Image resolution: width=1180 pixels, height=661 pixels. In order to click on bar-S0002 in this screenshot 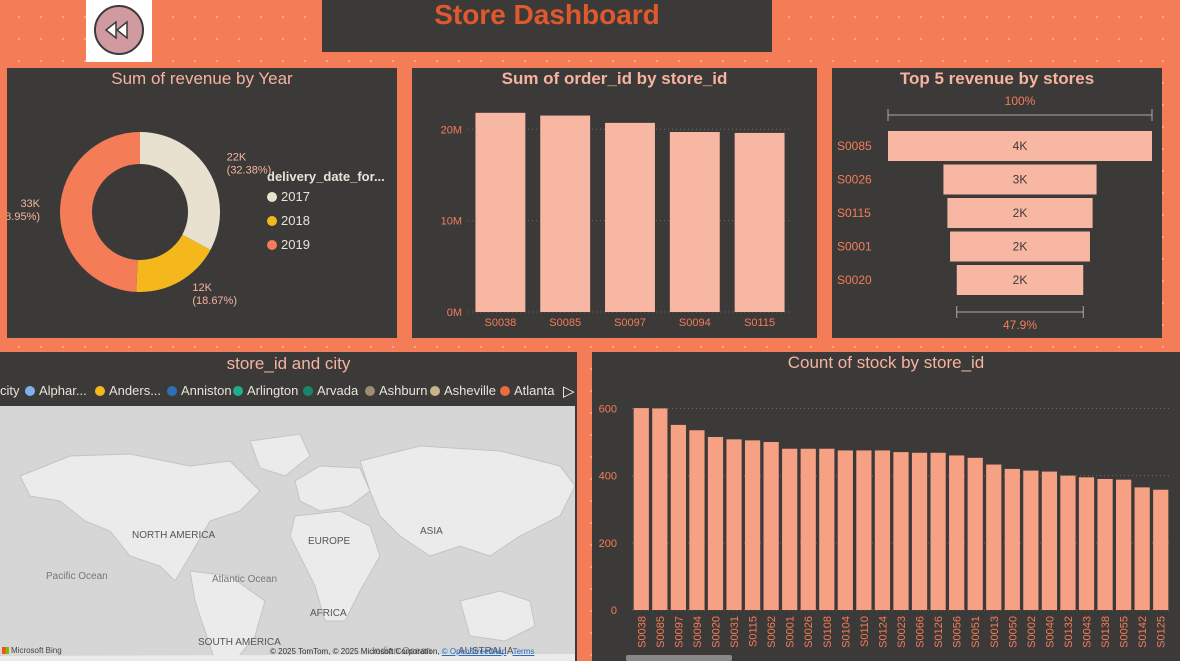, I will do `click(1031, 540)`.